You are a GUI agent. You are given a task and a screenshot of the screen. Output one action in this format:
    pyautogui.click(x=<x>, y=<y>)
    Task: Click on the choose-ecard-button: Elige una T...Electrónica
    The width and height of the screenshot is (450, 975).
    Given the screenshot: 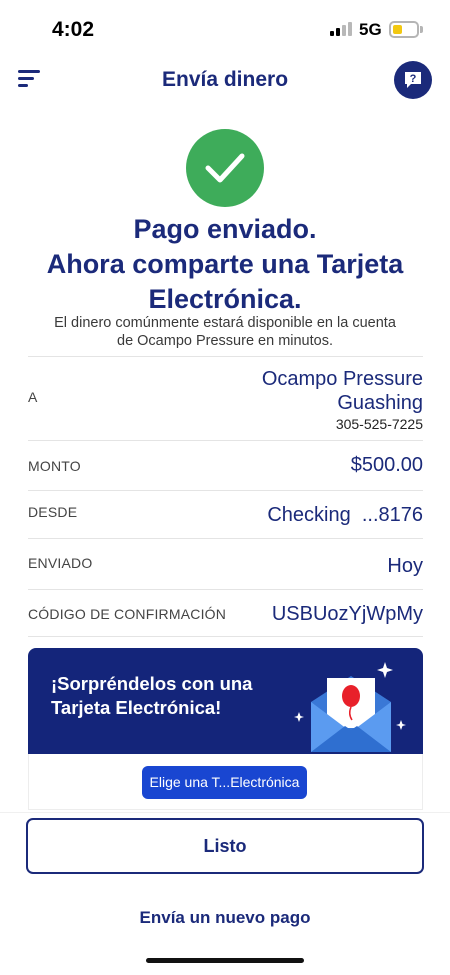 What is the action you would take?
    pyautogui.click(x=224, y=782)
    